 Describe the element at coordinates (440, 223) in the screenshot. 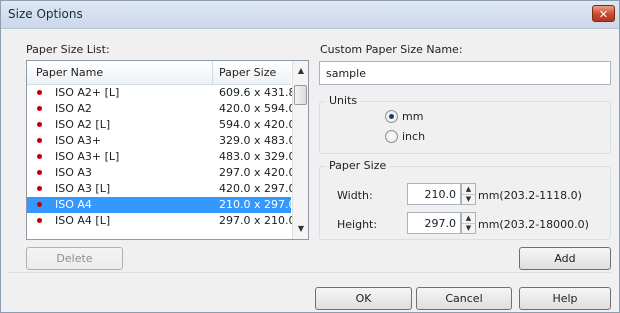

I see `height-value: 297.0` at that location.